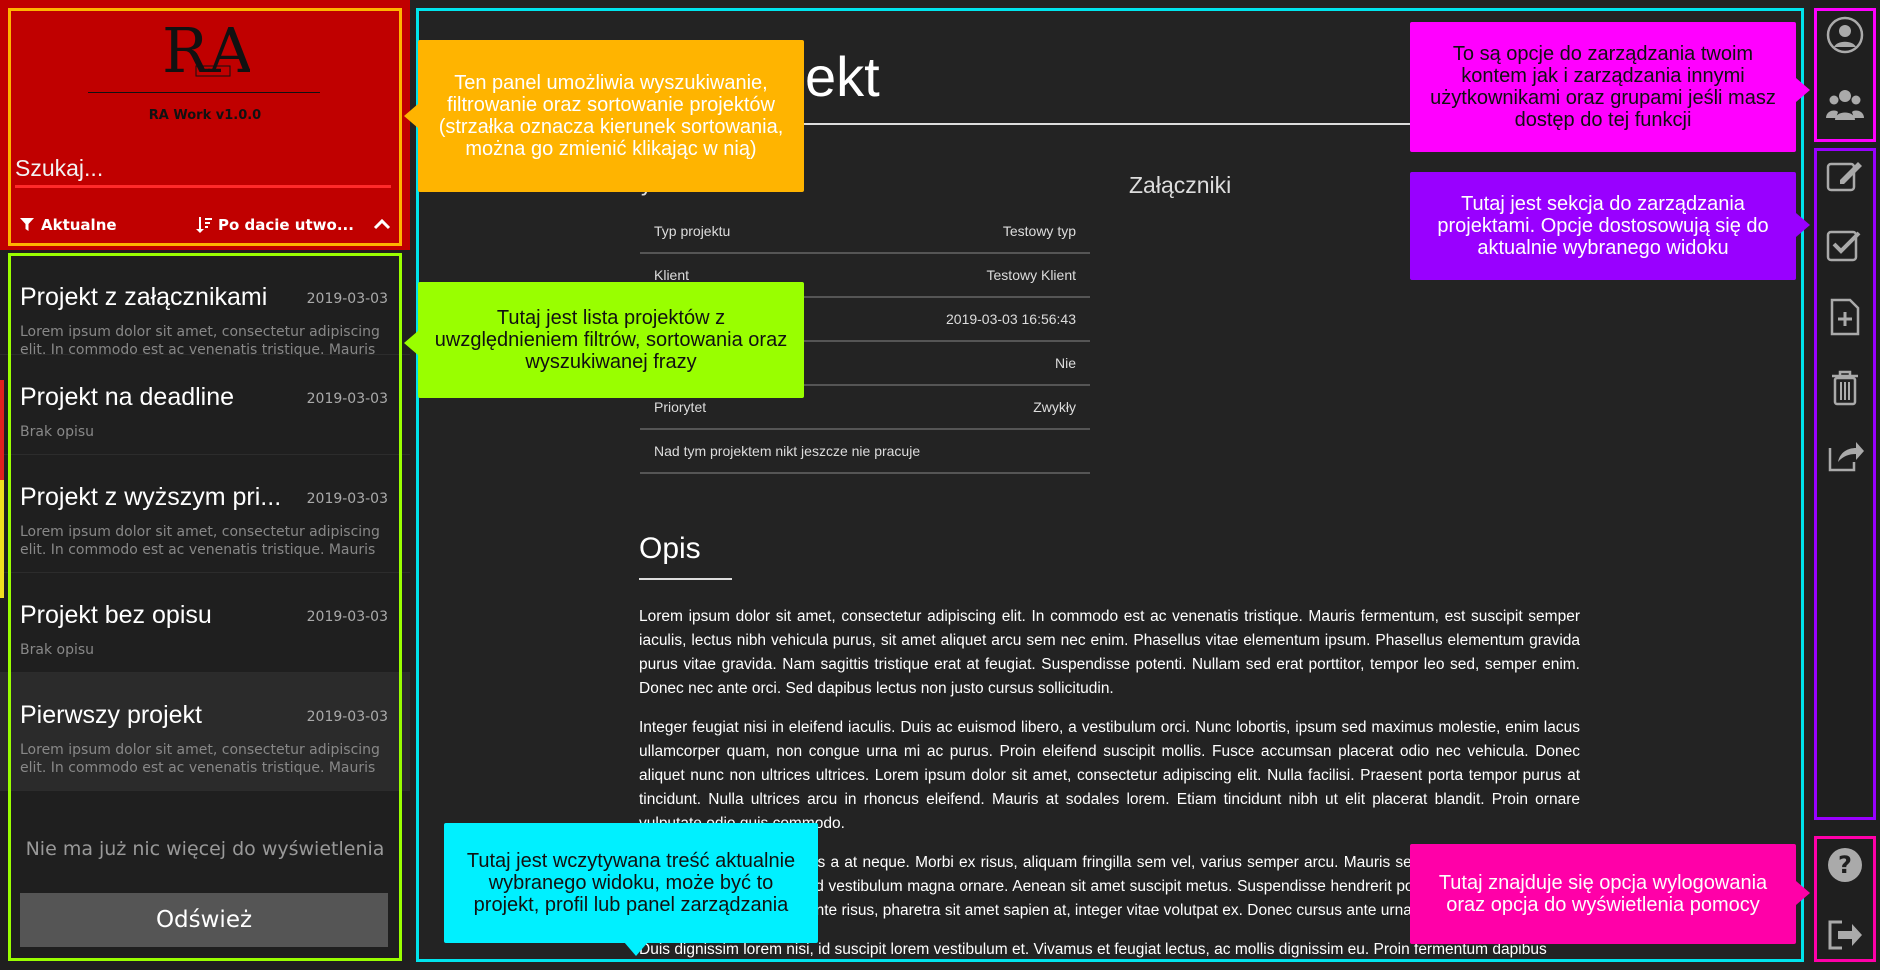  What do you see at coordinates (1845, 105) in the screenshot?
I see `users-icon` at bounding box center [1845, 105].